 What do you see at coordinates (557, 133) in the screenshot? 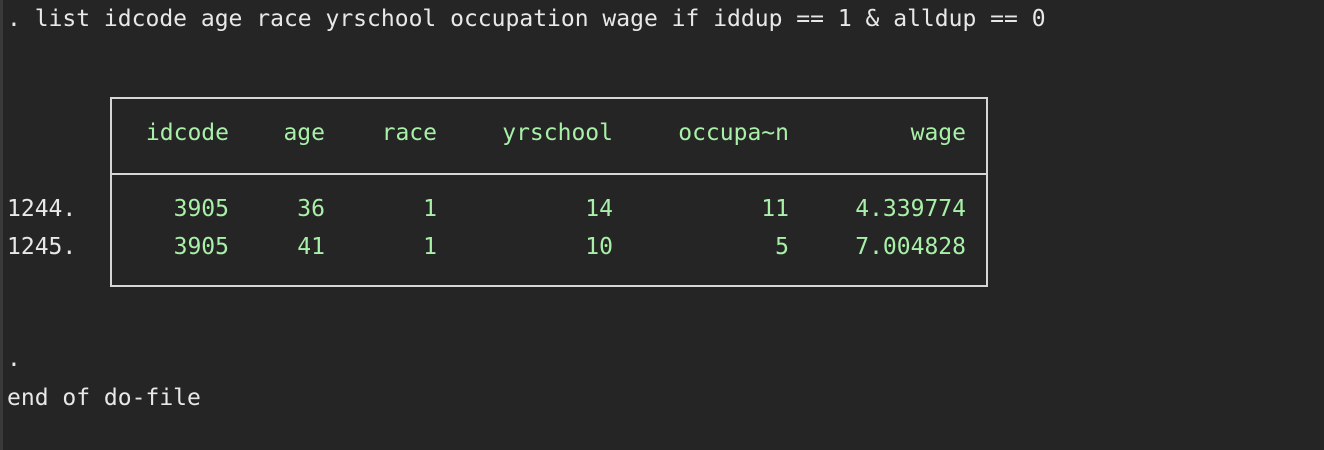
I see `header-yrschool: yrschool` at bounding box center [557, 133].